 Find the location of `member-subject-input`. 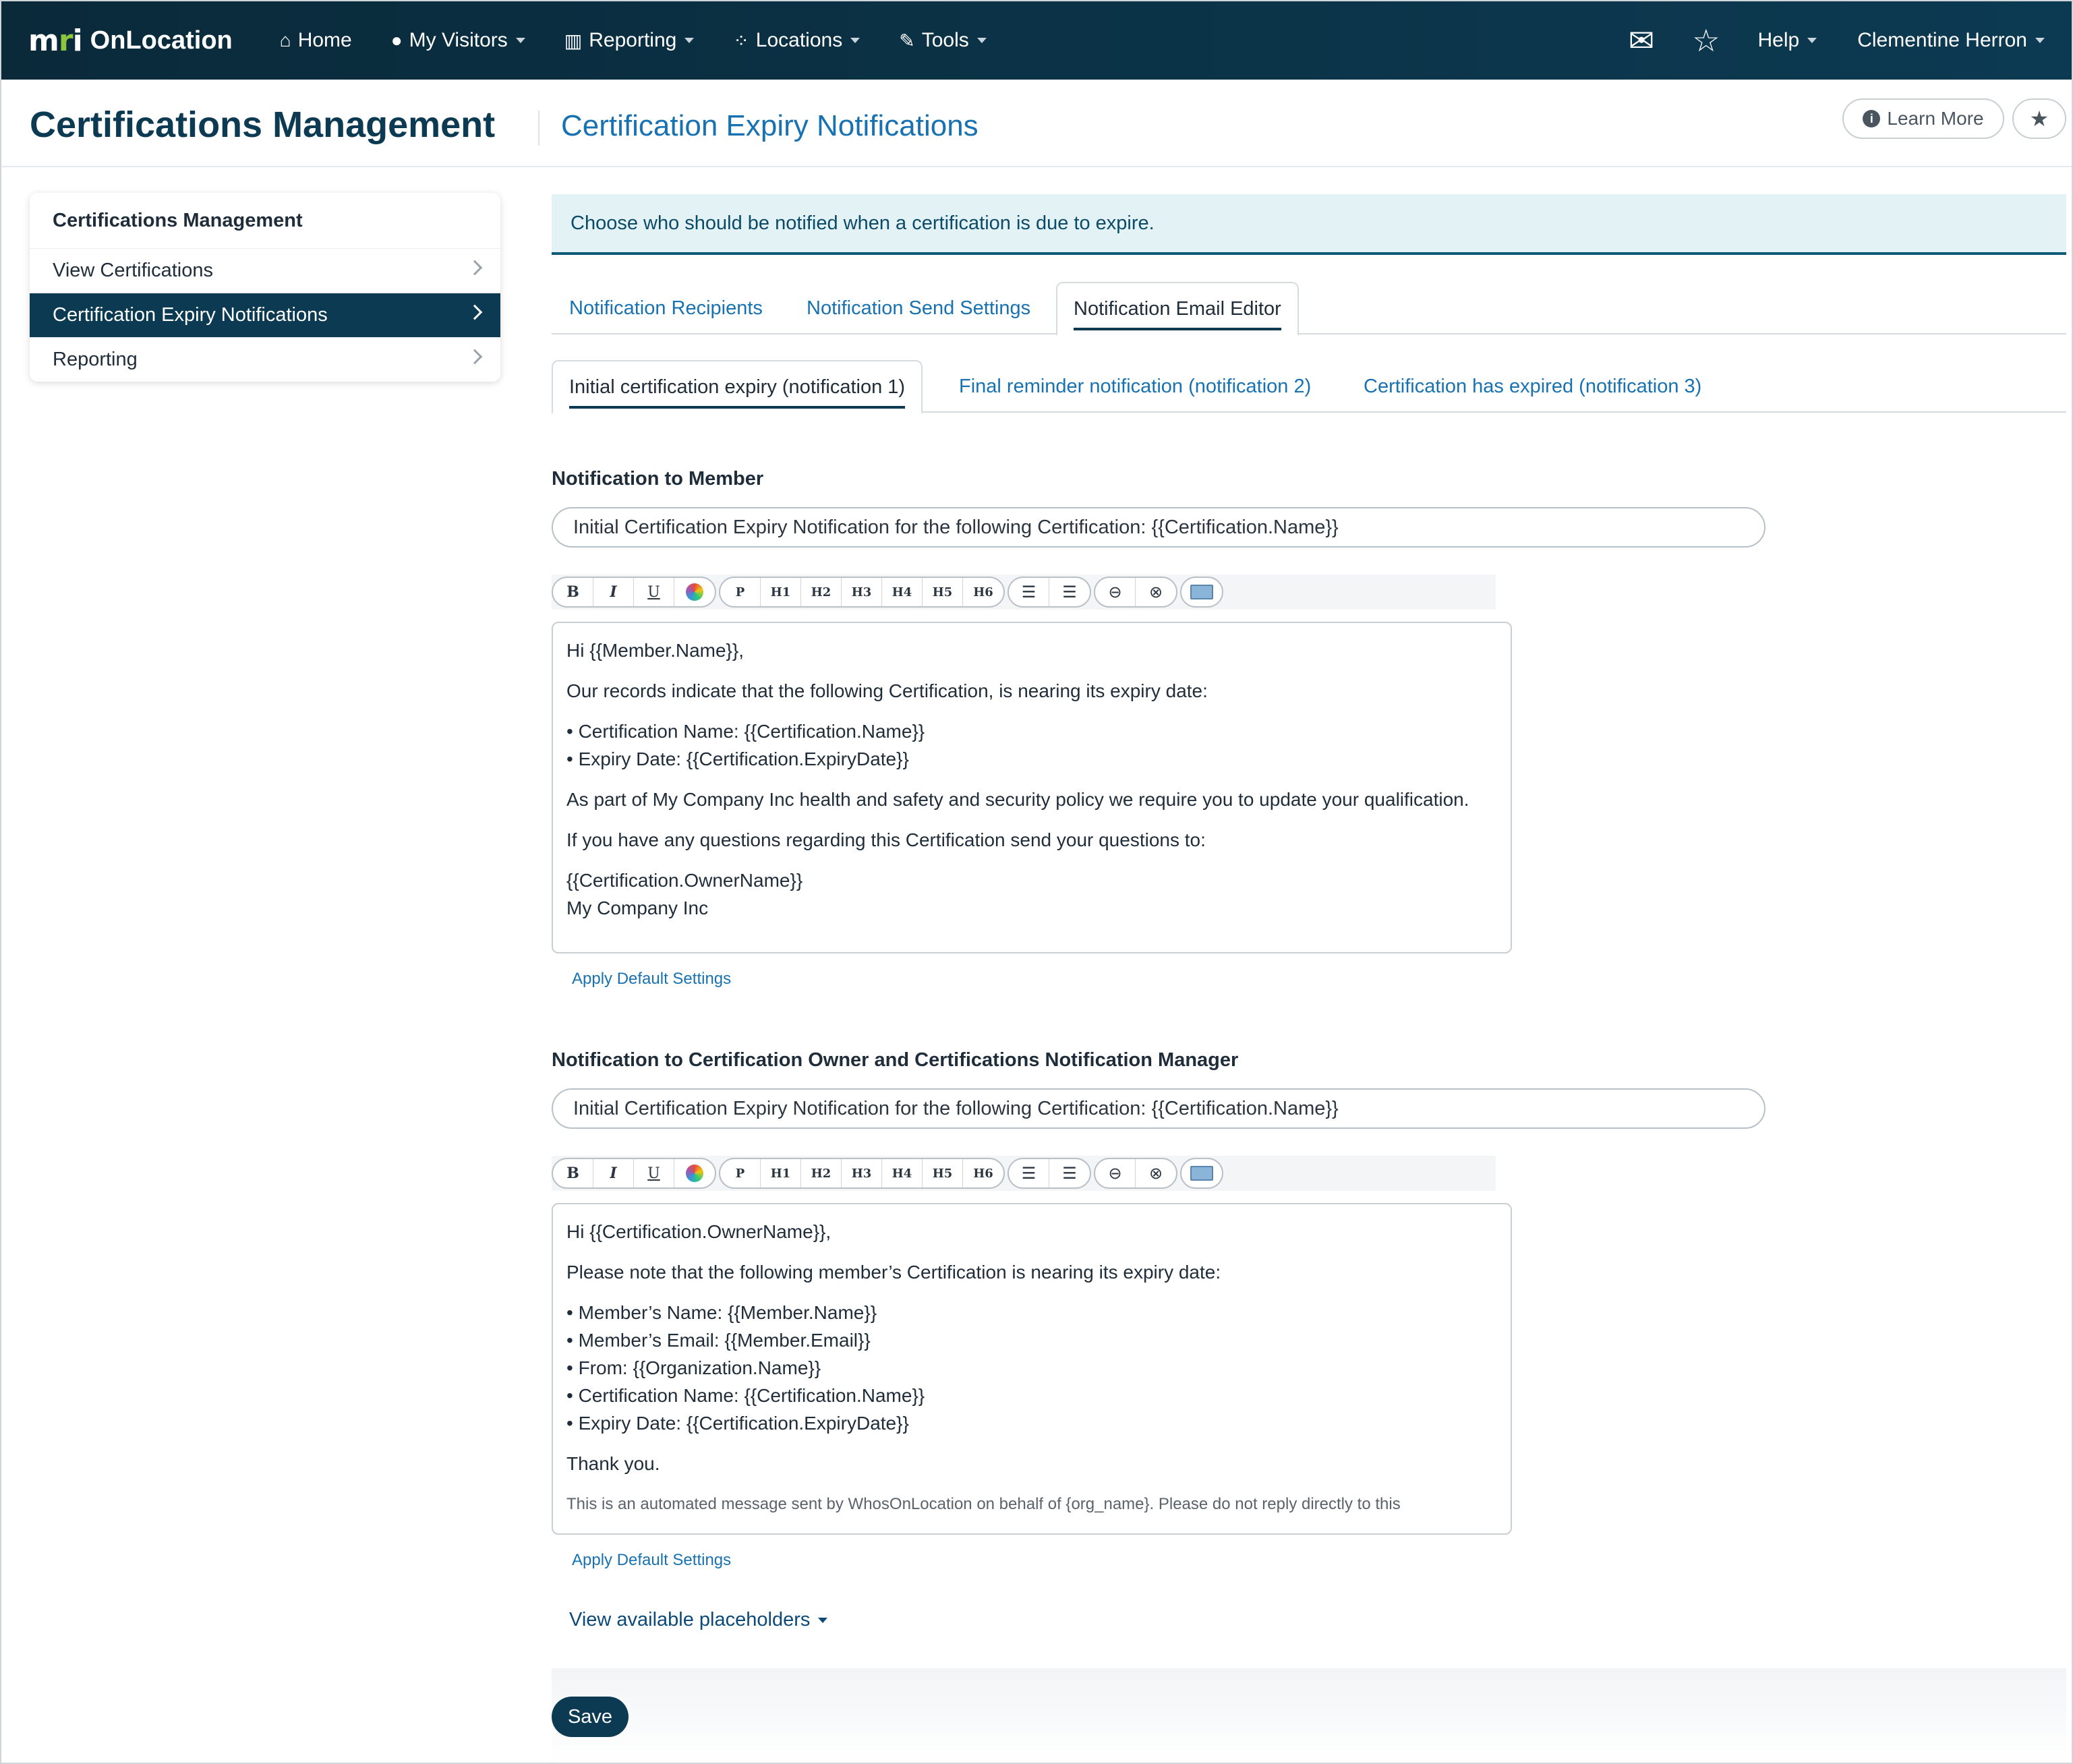

member-subject-input is located at coordinates (1158, 527).